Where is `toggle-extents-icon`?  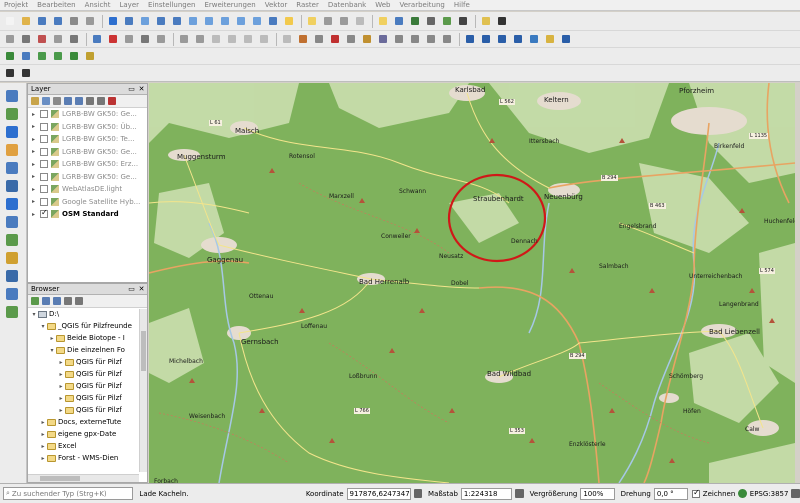 toggle-extents-icon is located at coordinates (418, 493).